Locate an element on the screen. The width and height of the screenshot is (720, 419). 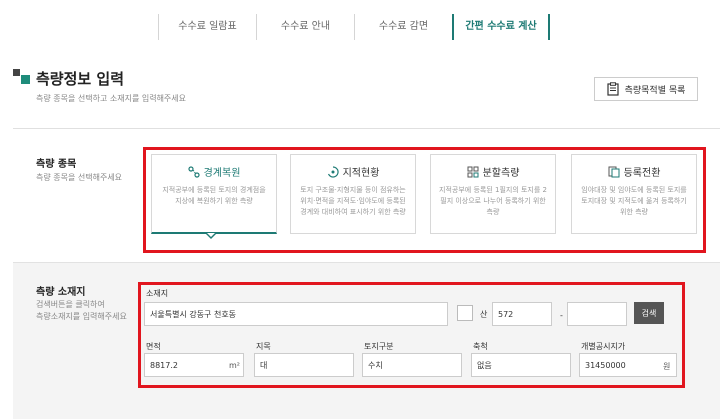
tab-simple-fee-calc: 간편 수수료 계산 is located at coordinates (501, 27).